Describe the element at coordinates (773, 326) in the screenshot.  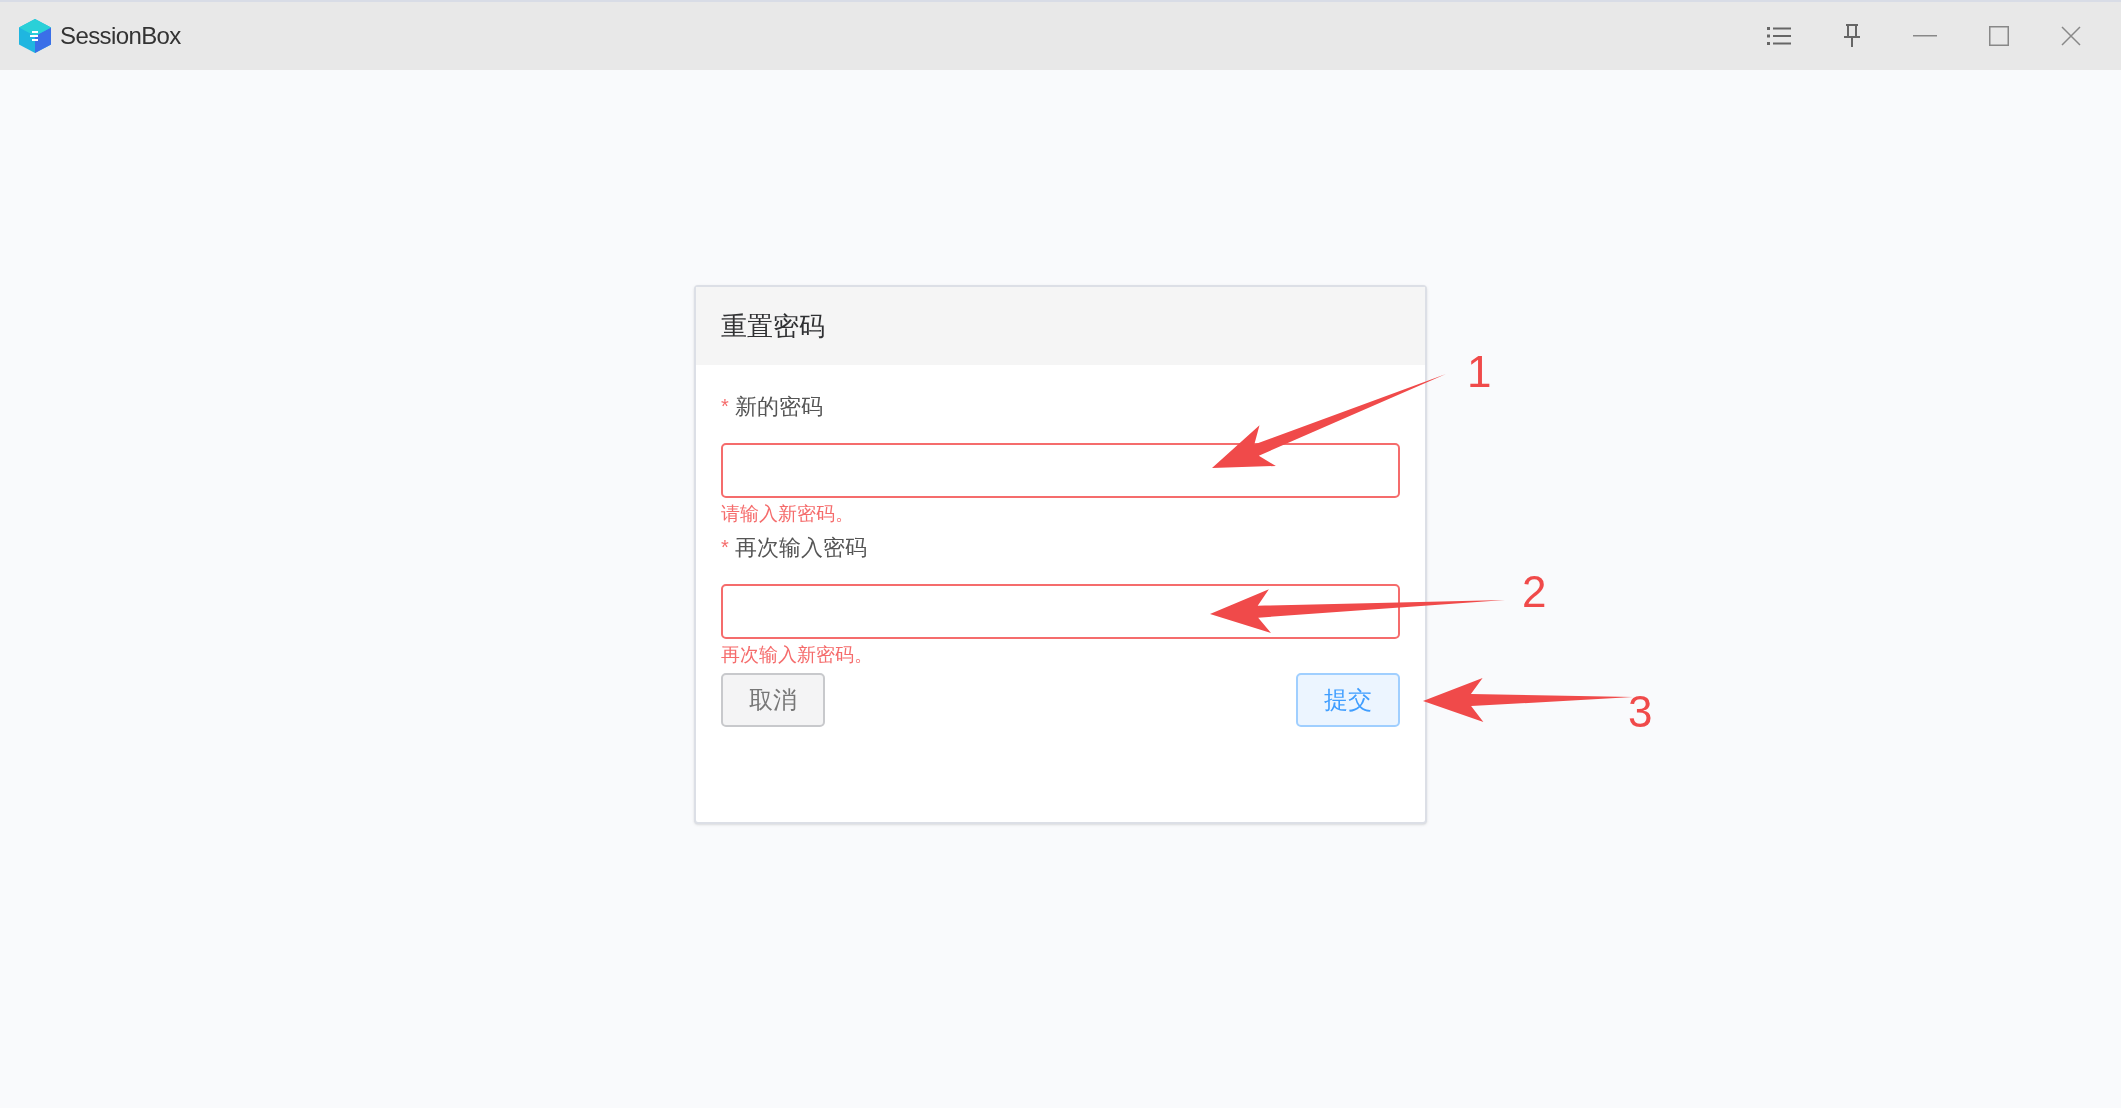
I see `dialog-title: 重置密码` at that location.